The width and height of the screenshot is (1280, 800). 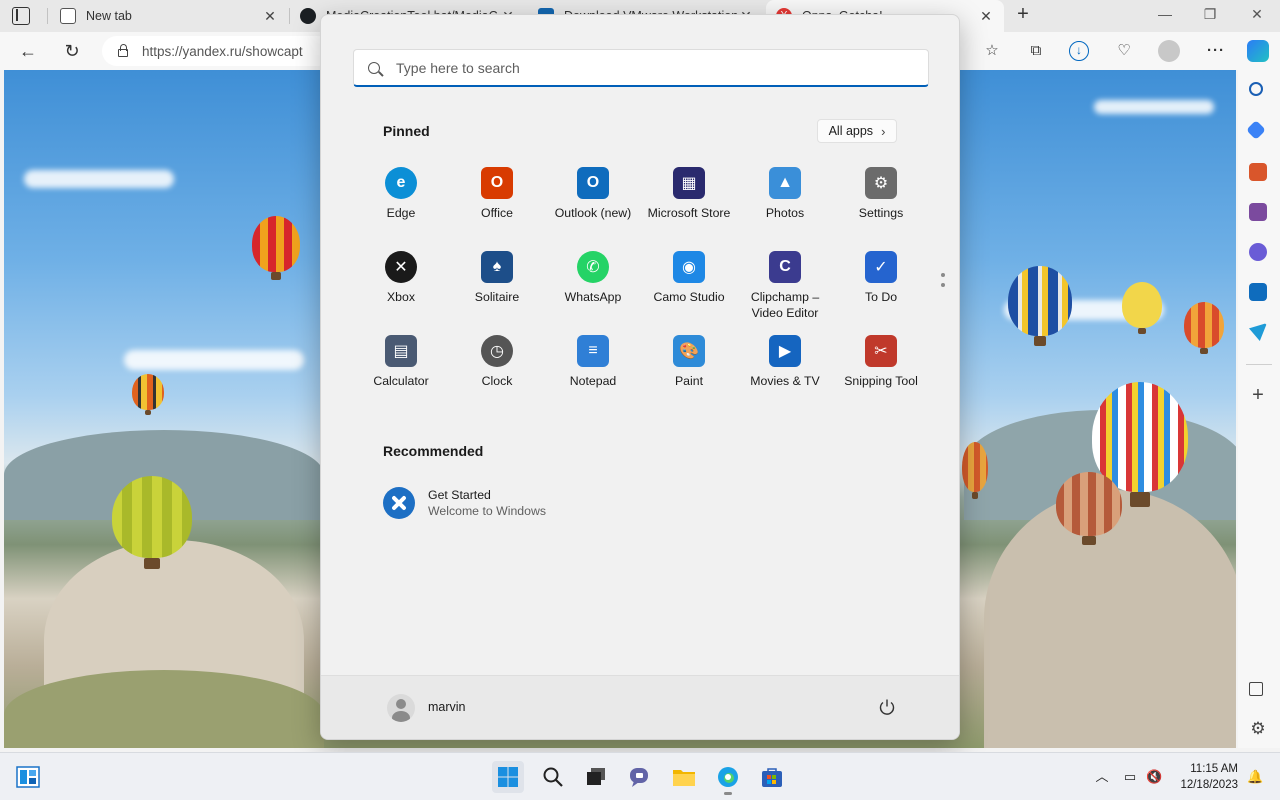 I want to click on new-tab-button: +, so click(x=1023, y=15).